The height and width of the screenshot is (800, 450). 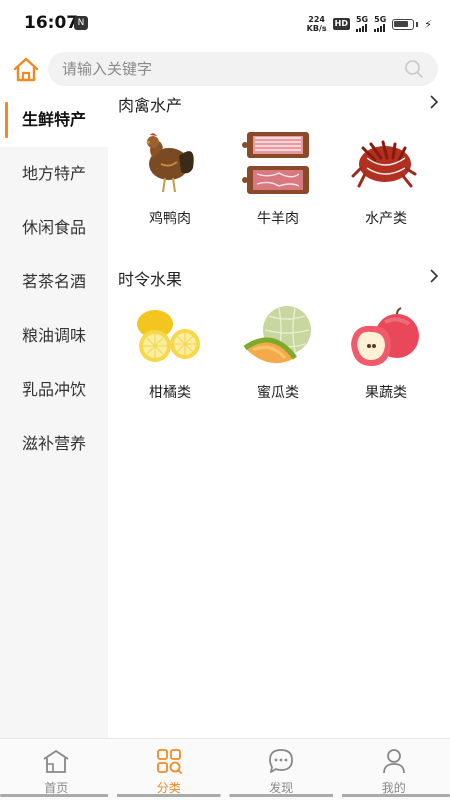 I want to click on home-button, so click(x=26, y=70).